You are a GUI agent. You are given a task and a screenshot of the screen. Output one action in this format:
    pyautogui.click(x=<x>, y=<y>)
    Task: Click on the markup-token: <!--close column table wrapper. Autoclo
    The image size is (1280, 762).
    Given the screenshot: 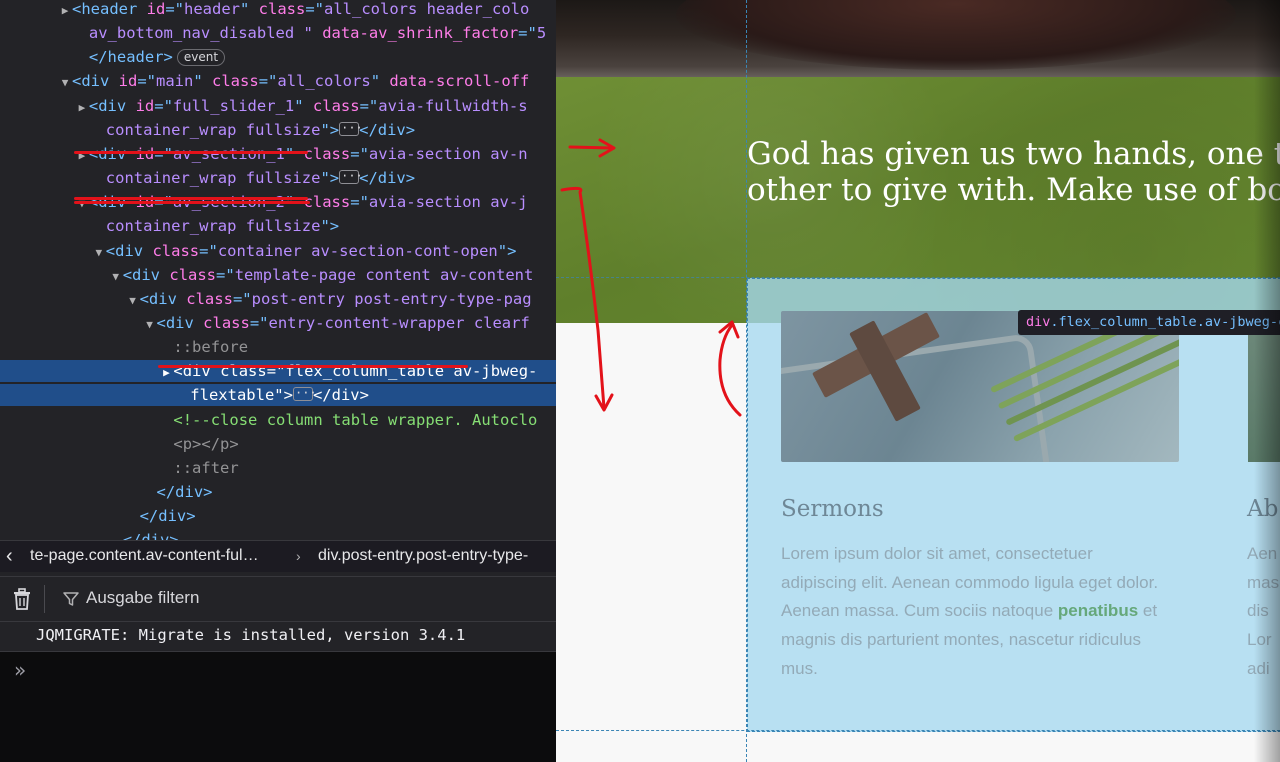 What is the action you would take?
    pyautogui.click(x=355, y=419)
    